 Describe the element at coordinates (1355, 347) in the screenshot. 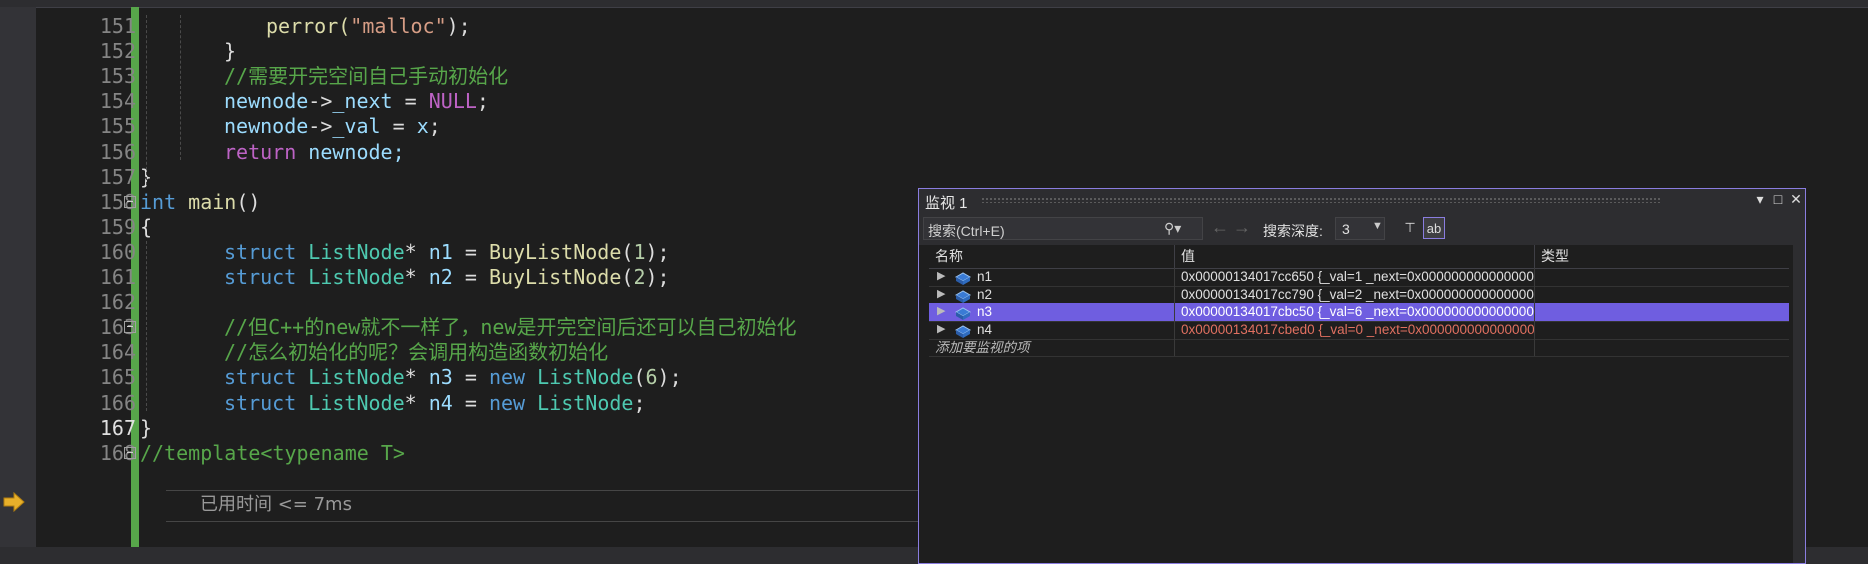

I see `empty-cell` at that location.